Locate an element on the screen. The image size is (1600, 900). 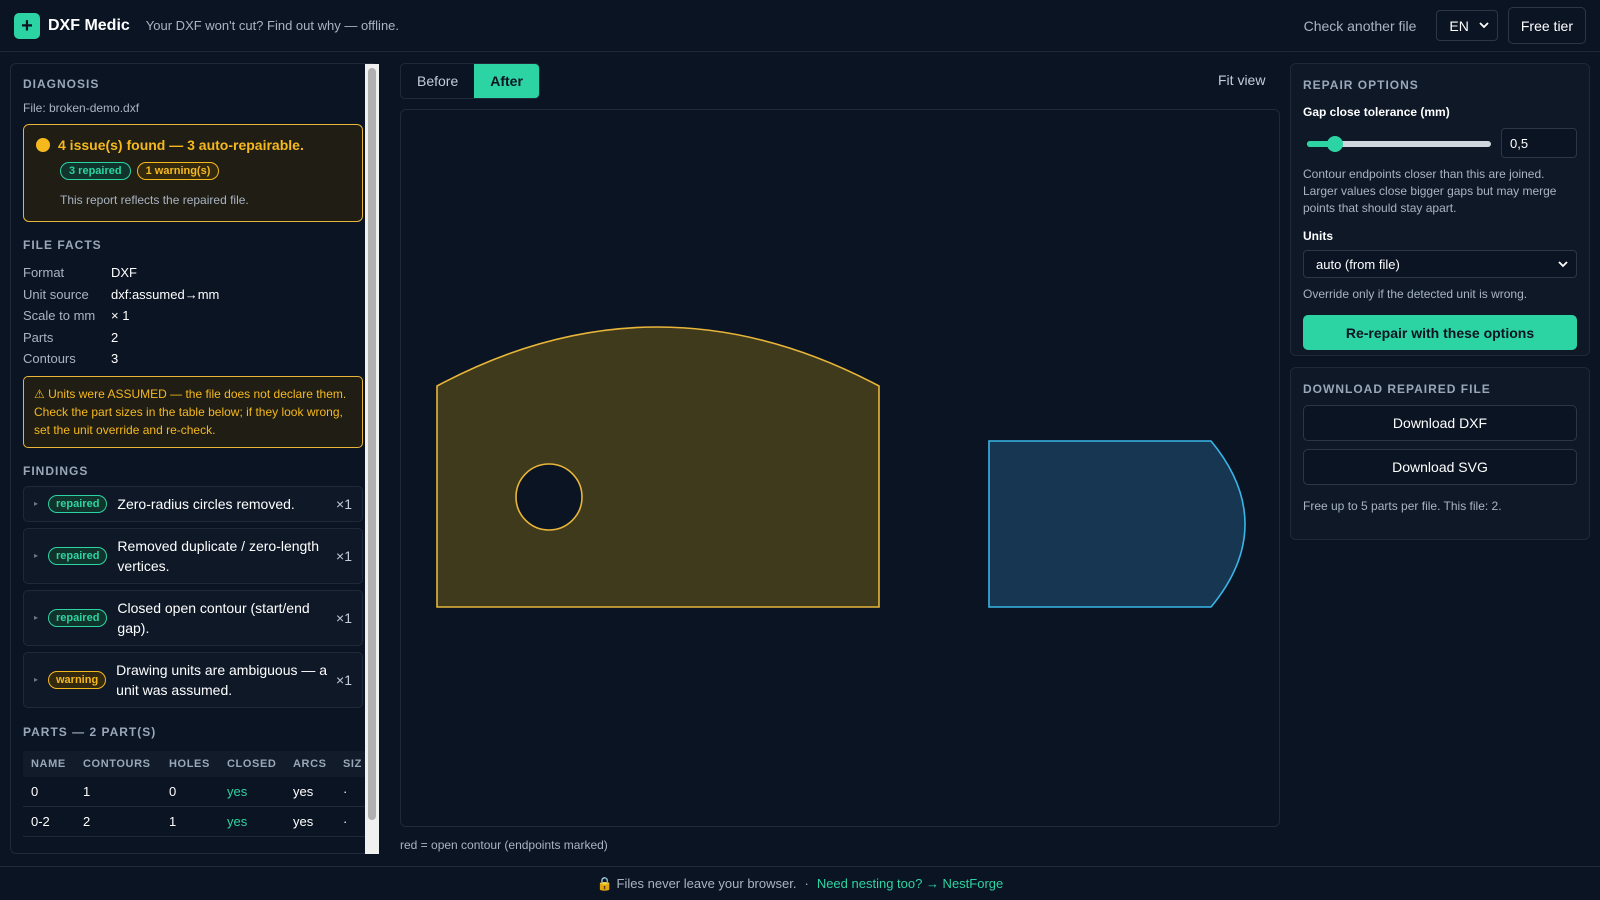
column-header: ARCS is located at coordinates (310, 763).